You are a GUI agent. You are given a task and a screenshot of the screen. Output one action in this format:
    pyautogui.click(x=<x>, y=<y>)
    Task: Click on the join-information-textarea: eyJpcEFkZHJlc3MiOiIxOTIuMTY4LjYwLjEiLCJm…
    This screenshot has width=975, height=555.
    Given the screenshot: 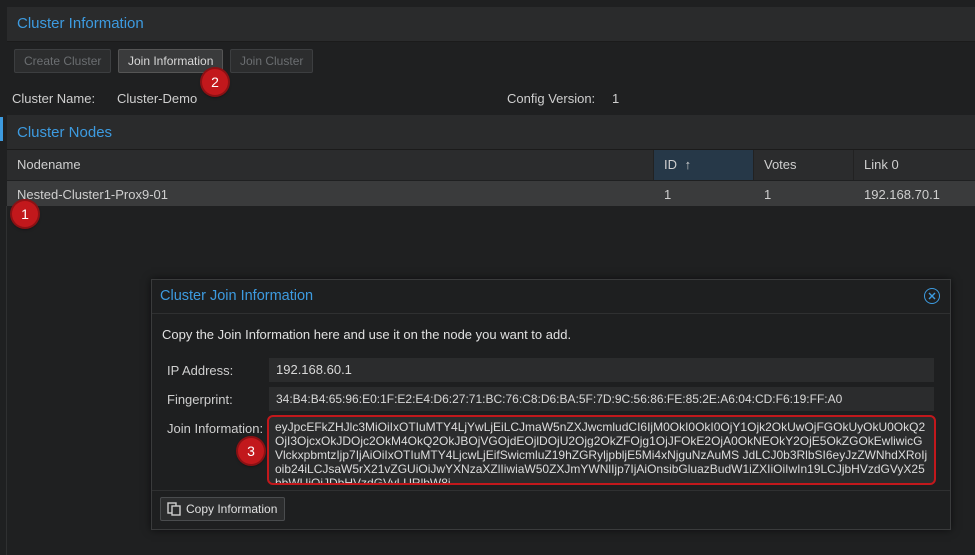 What is the action you would take?
    pyautogui.click(x=601, y=450)
    